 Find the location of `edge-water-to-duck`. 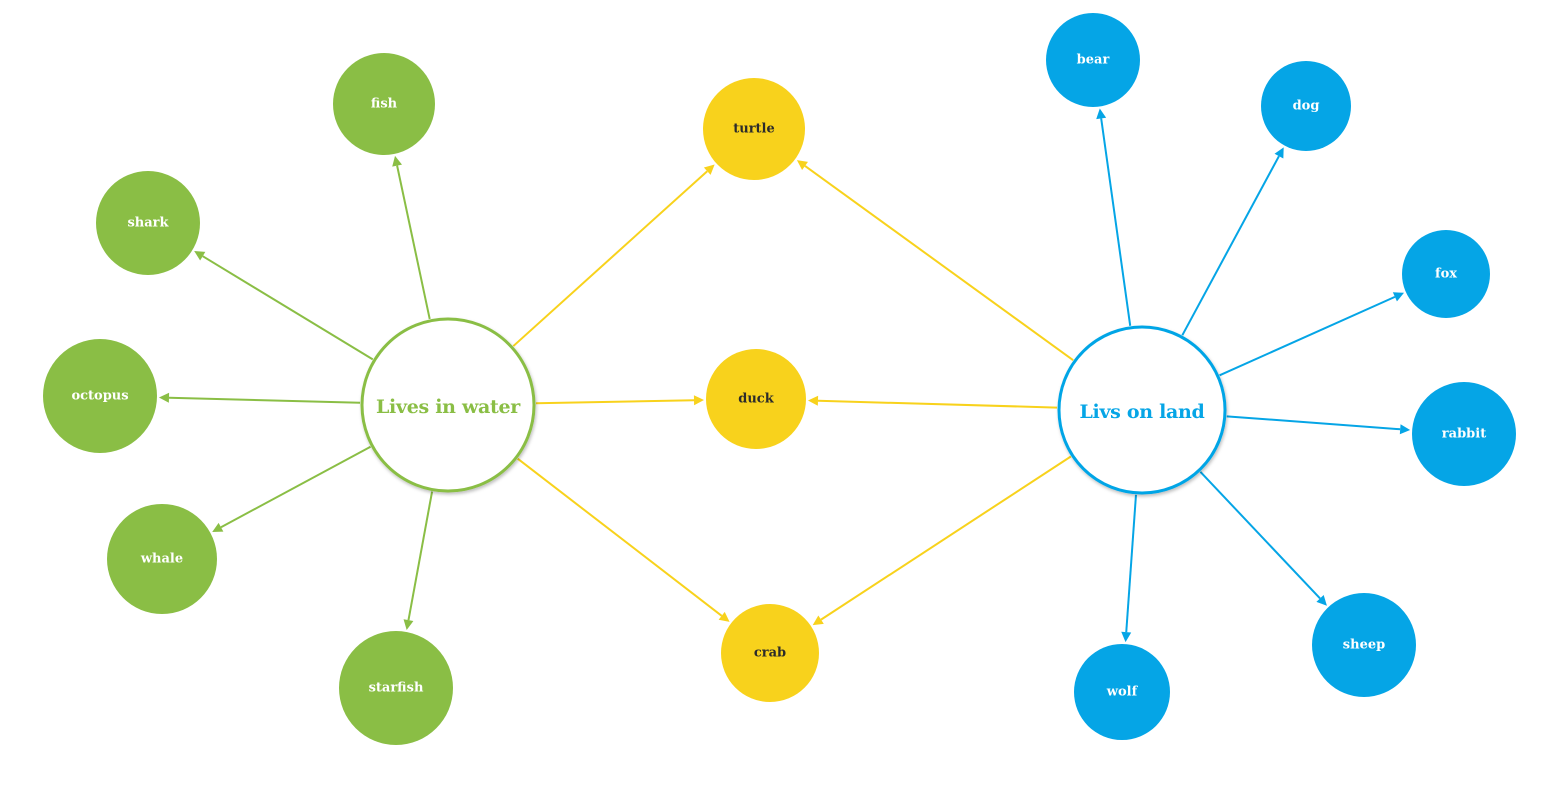

edge-water-to-duck is located at coordinates (620, 400).